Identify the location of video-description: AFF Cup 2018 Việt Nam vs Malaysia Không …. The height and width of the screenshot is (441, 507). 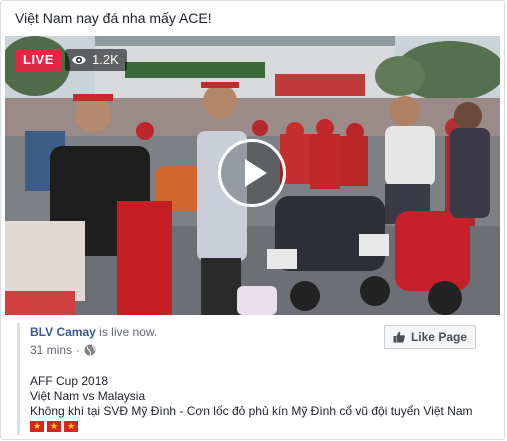
(261, 403).